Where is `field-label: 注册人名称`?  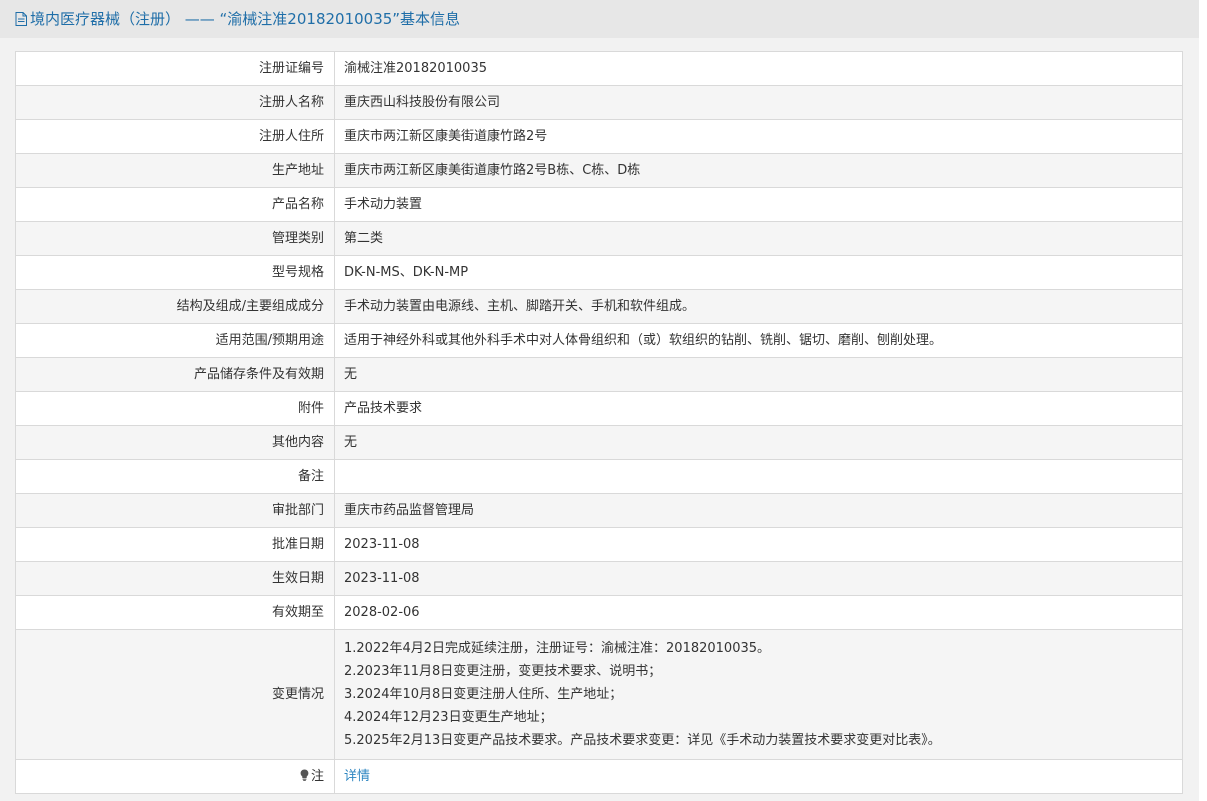
field-label: 注册人名称 is located at coordinates (175, 102).